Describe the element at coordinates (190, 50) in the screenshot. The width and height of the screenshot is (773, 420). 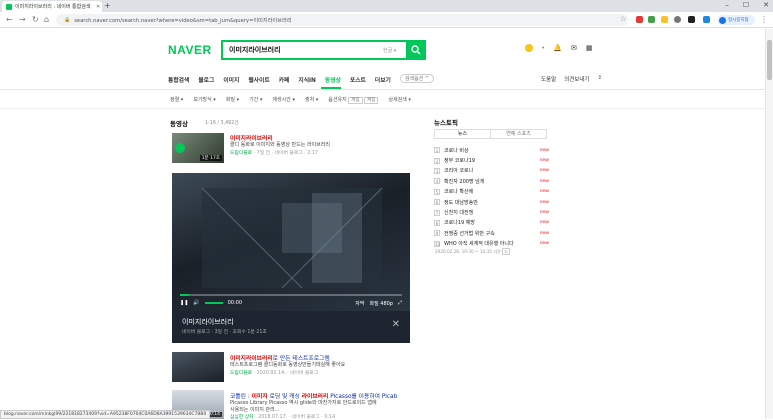
I see `naver-logo: NAVER` at that location.